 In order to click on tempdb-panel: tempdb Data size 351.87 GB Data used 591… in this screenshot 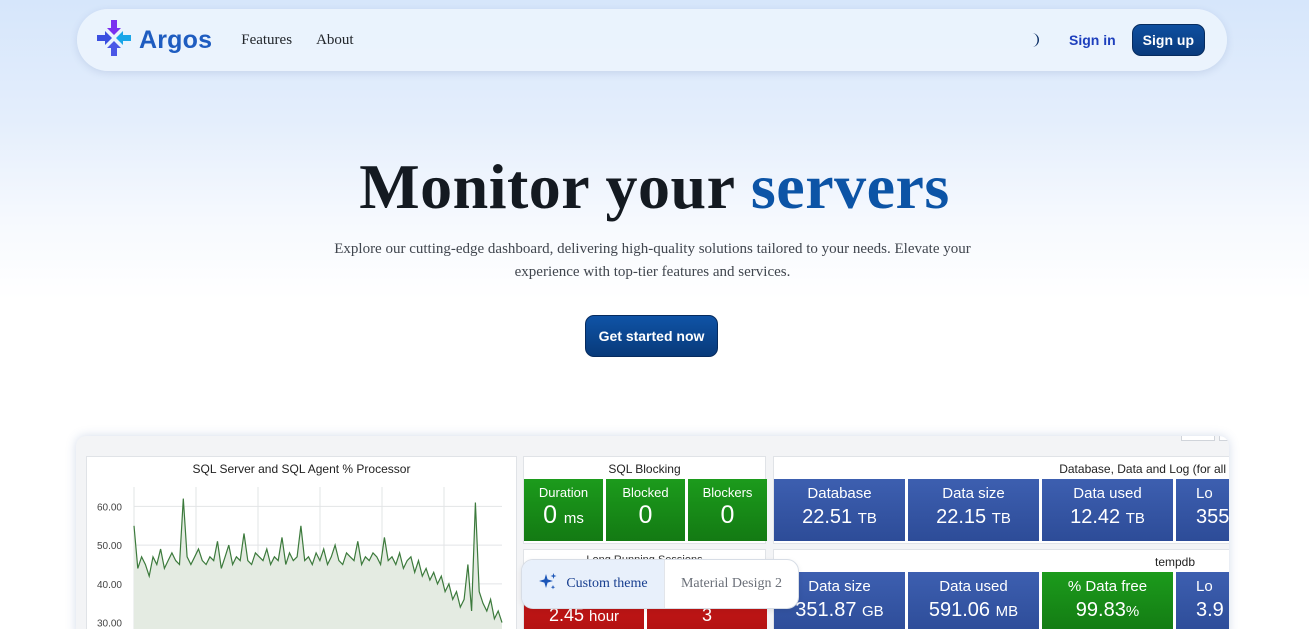, I will do `click(1001, 589)`.